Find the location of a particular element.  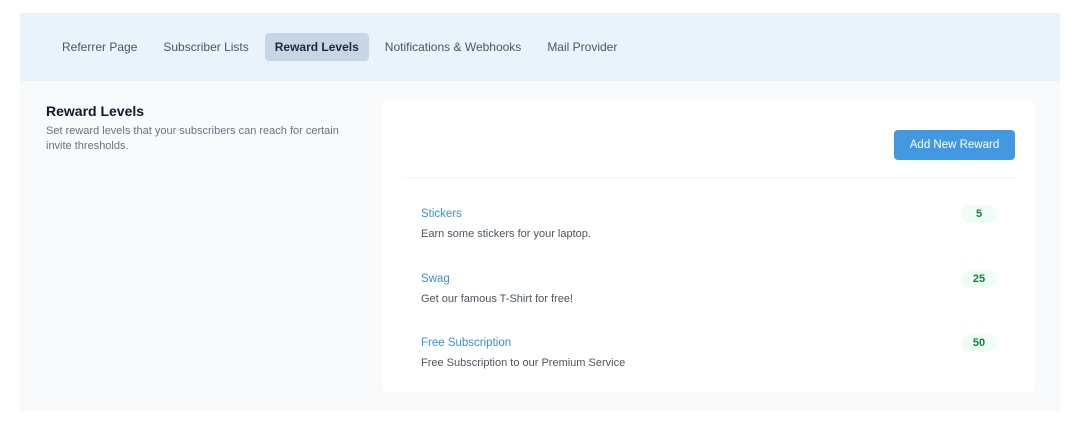

reward-name-link: Swag is located at coordinates (435, 279).